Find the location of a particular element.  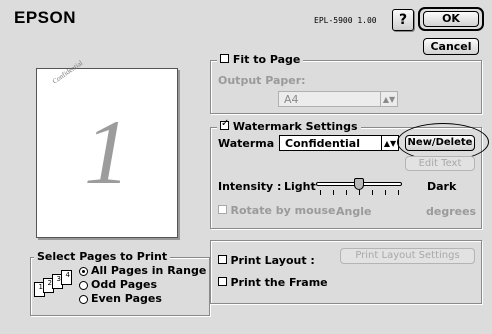

print-layout-option: Print Layout : is located at coordinates (266, 260).